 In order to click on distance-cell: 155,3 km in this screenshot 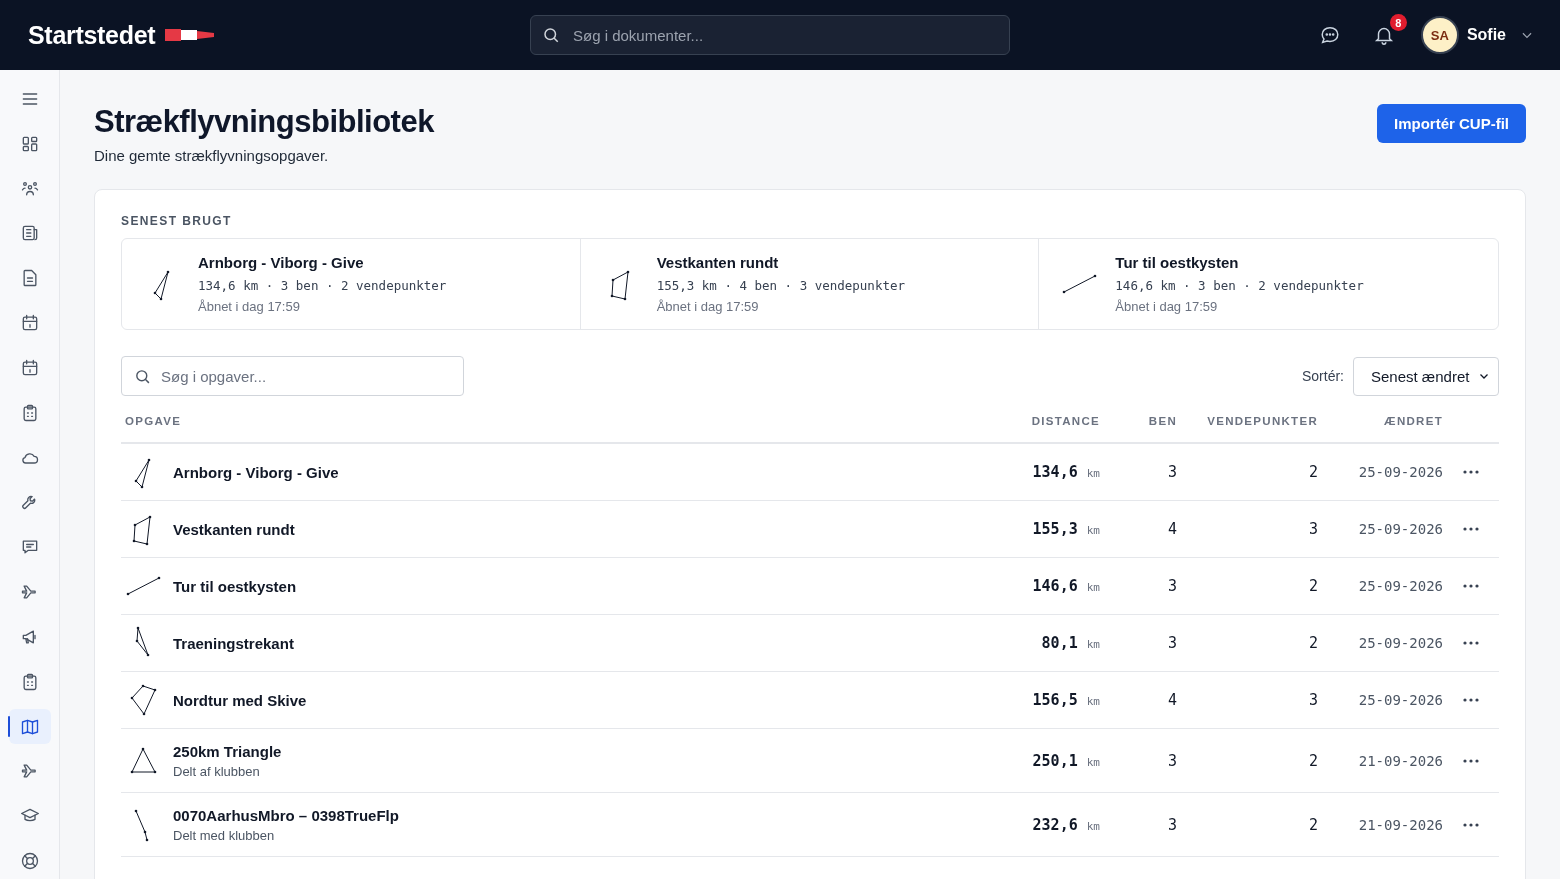, I will do `click(1066, 529)`.